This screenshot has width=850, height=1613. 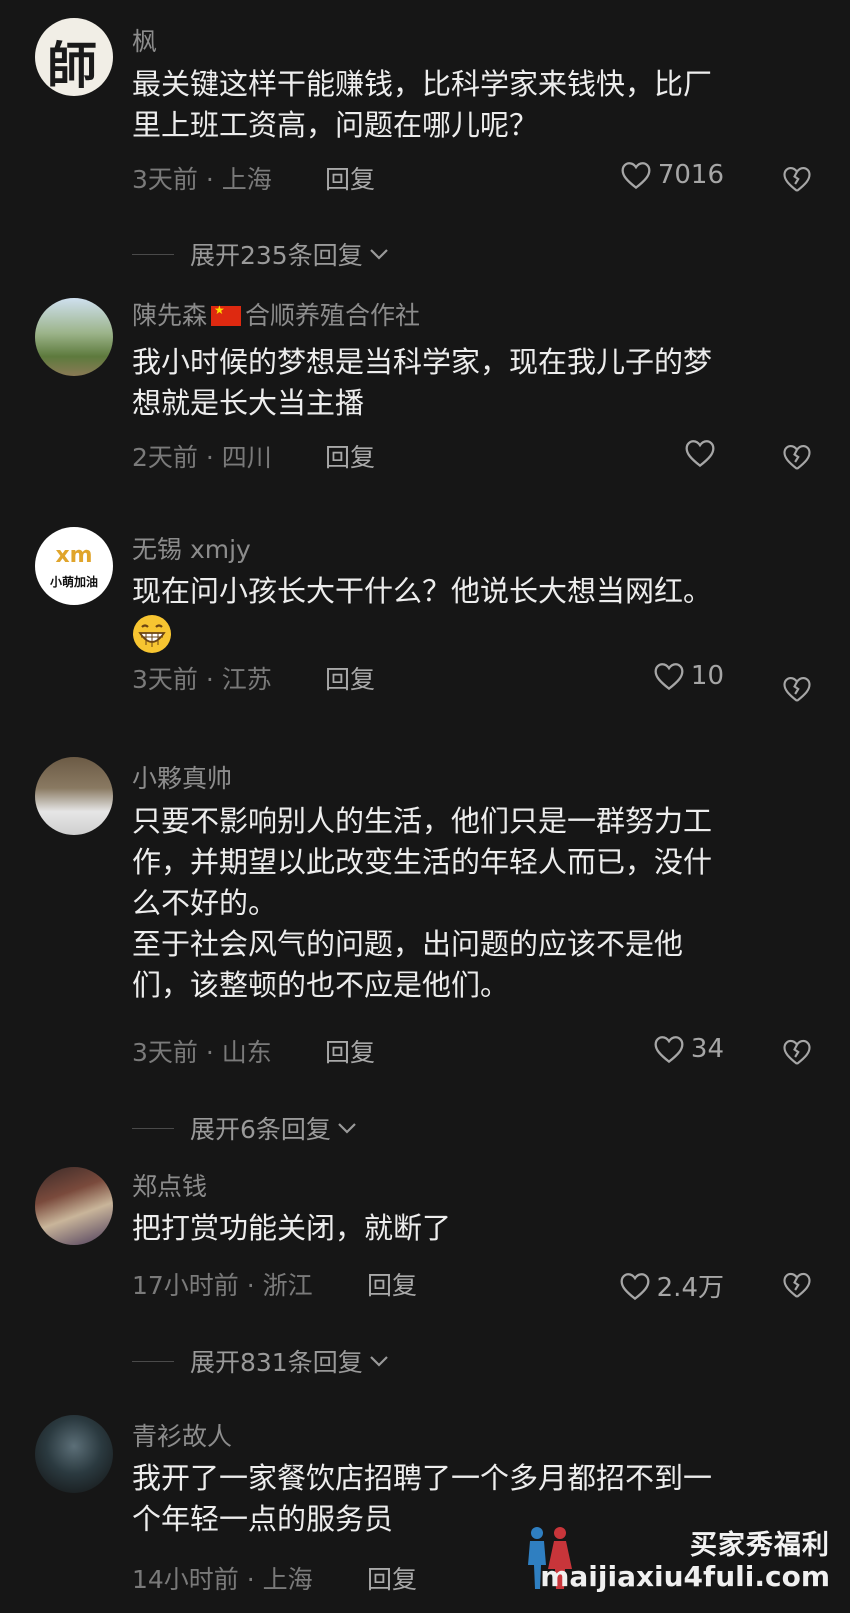 I want to click on commenter-name: 枫, so click(x=144, y=40).